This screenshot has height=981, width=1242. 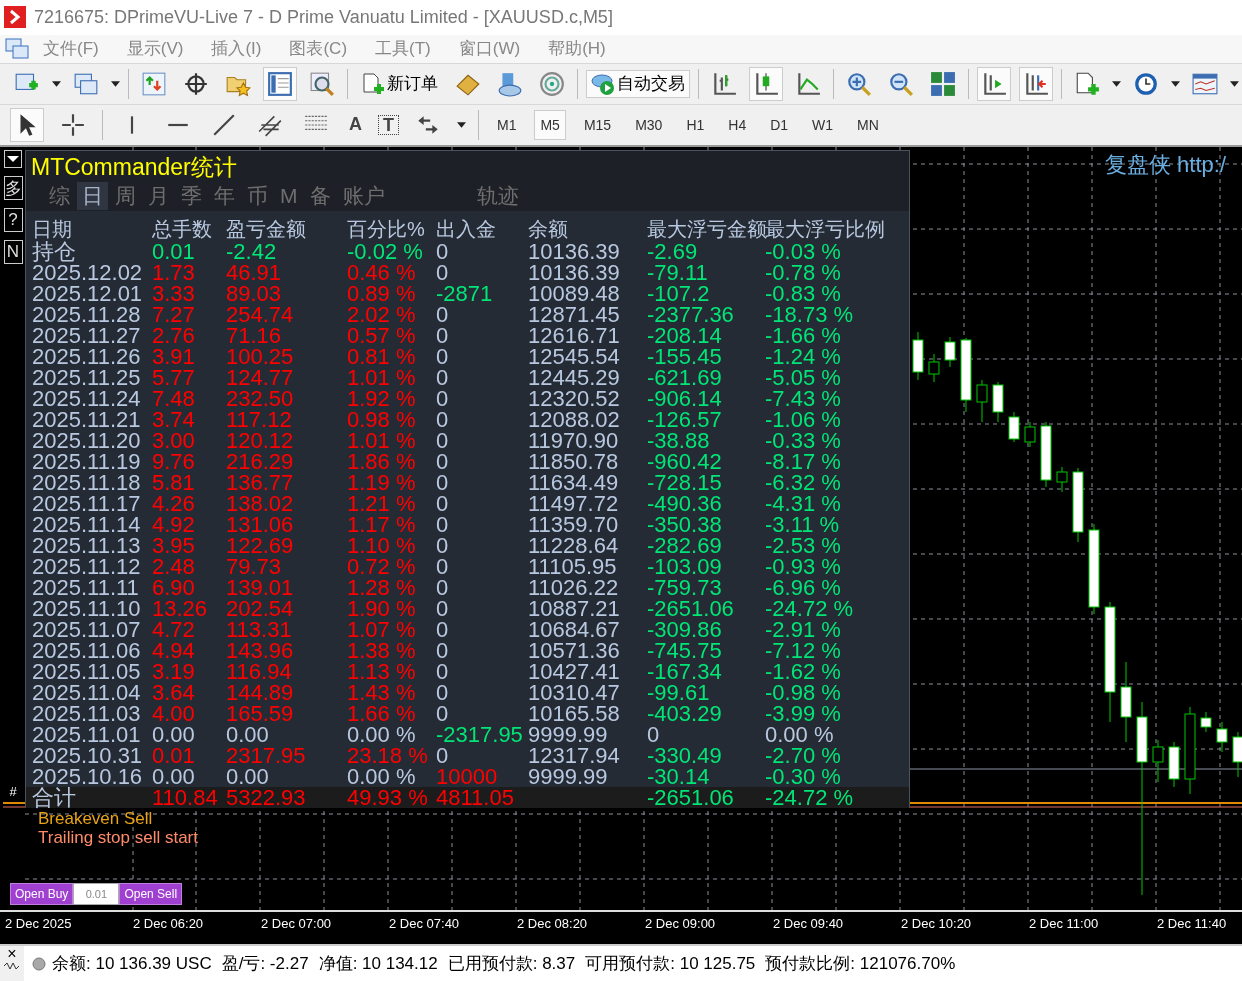 What do you see at coordinates (289, 195) in the screenshot?
I see `tab: M` at bounding box center [289, 195].